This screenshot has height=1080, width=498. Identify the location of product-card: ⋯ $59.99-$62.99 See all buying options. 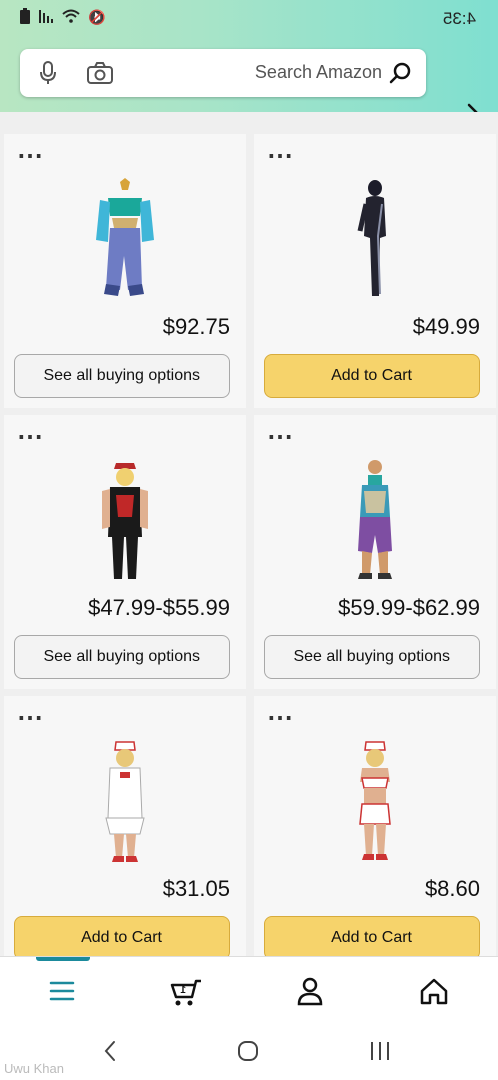
(375, 552).